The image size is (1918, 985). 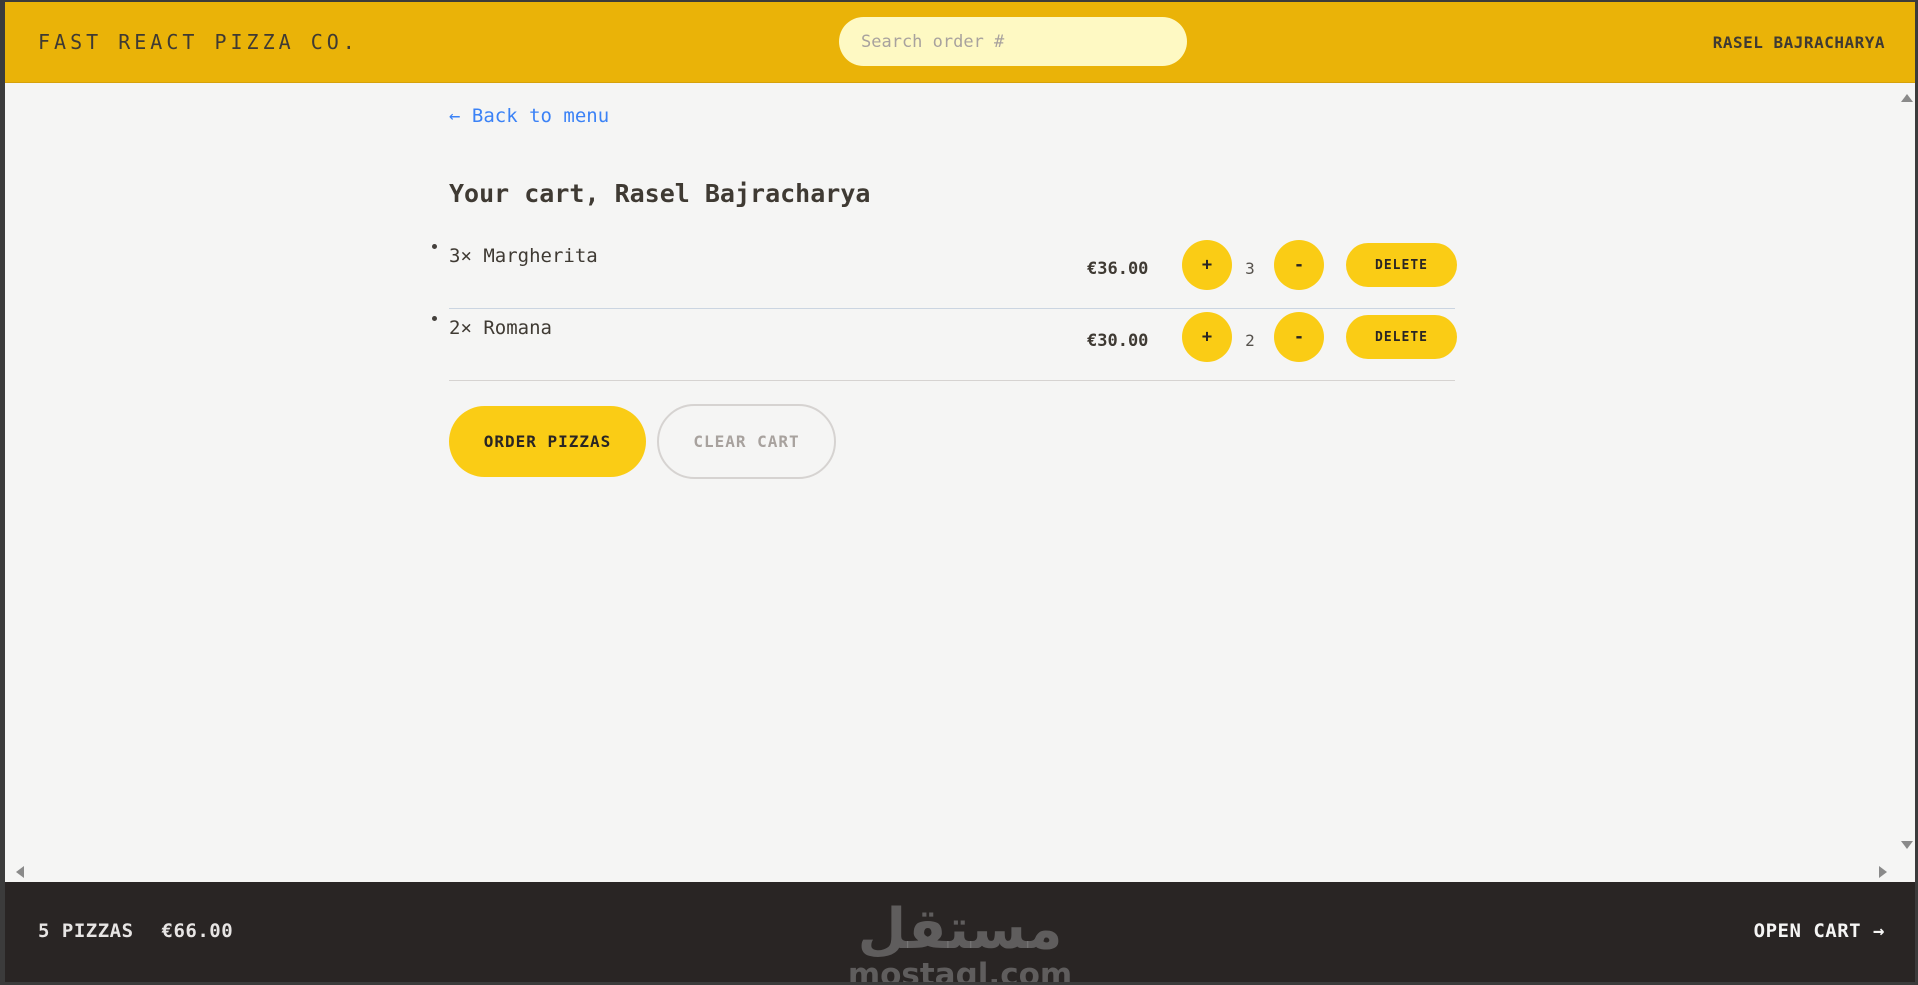 I want to click on page-title: Your cart, Rasel Bajracharya, so click(x=660, y=193).